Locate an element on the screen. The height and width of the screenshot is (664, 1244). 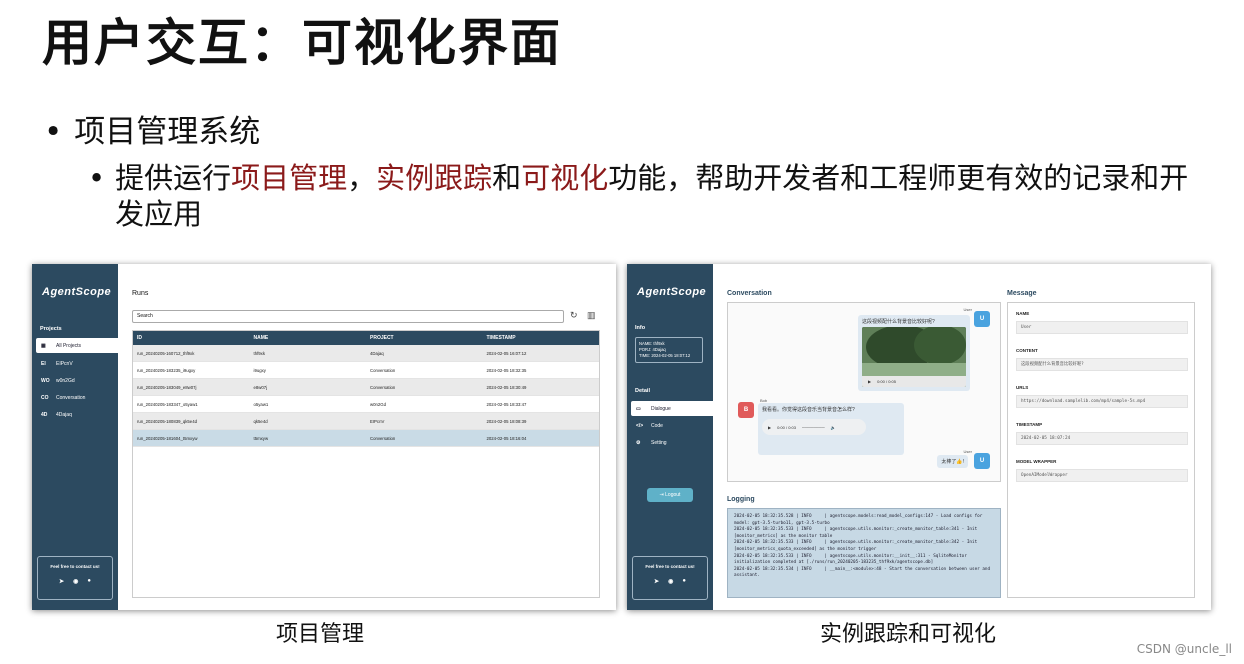
video-player: ▶ 0:00 / 0:05 is located at coordinates (914, 357).